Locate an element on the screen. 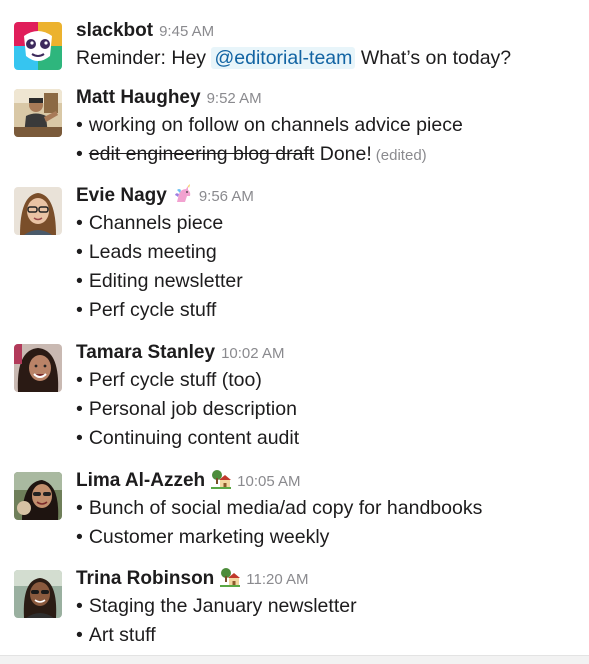 This screenshot has height=664, width=589. sender-name: Lima Al-Azzeh is located at coordinates (140, 480).